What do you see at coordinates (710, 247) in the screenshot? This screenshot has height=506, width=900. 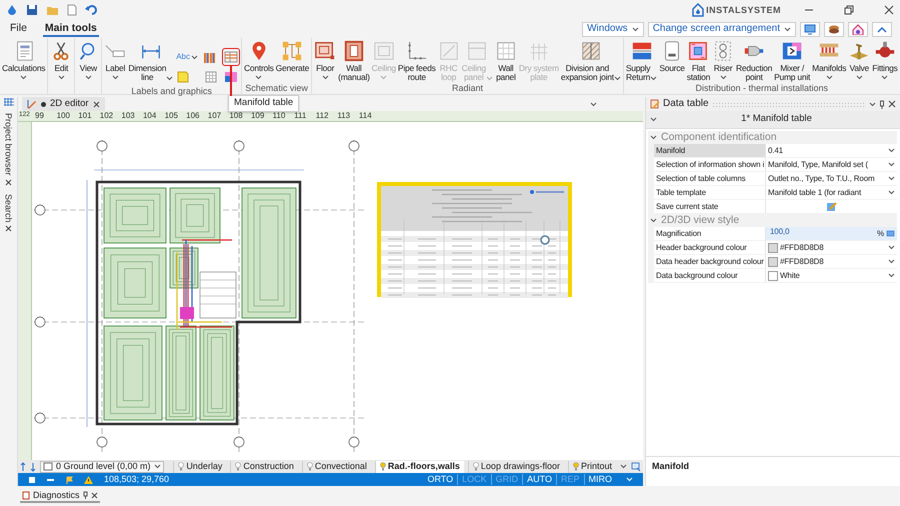 I see `property-name: Header background colour` at bounding box center [710, 247].